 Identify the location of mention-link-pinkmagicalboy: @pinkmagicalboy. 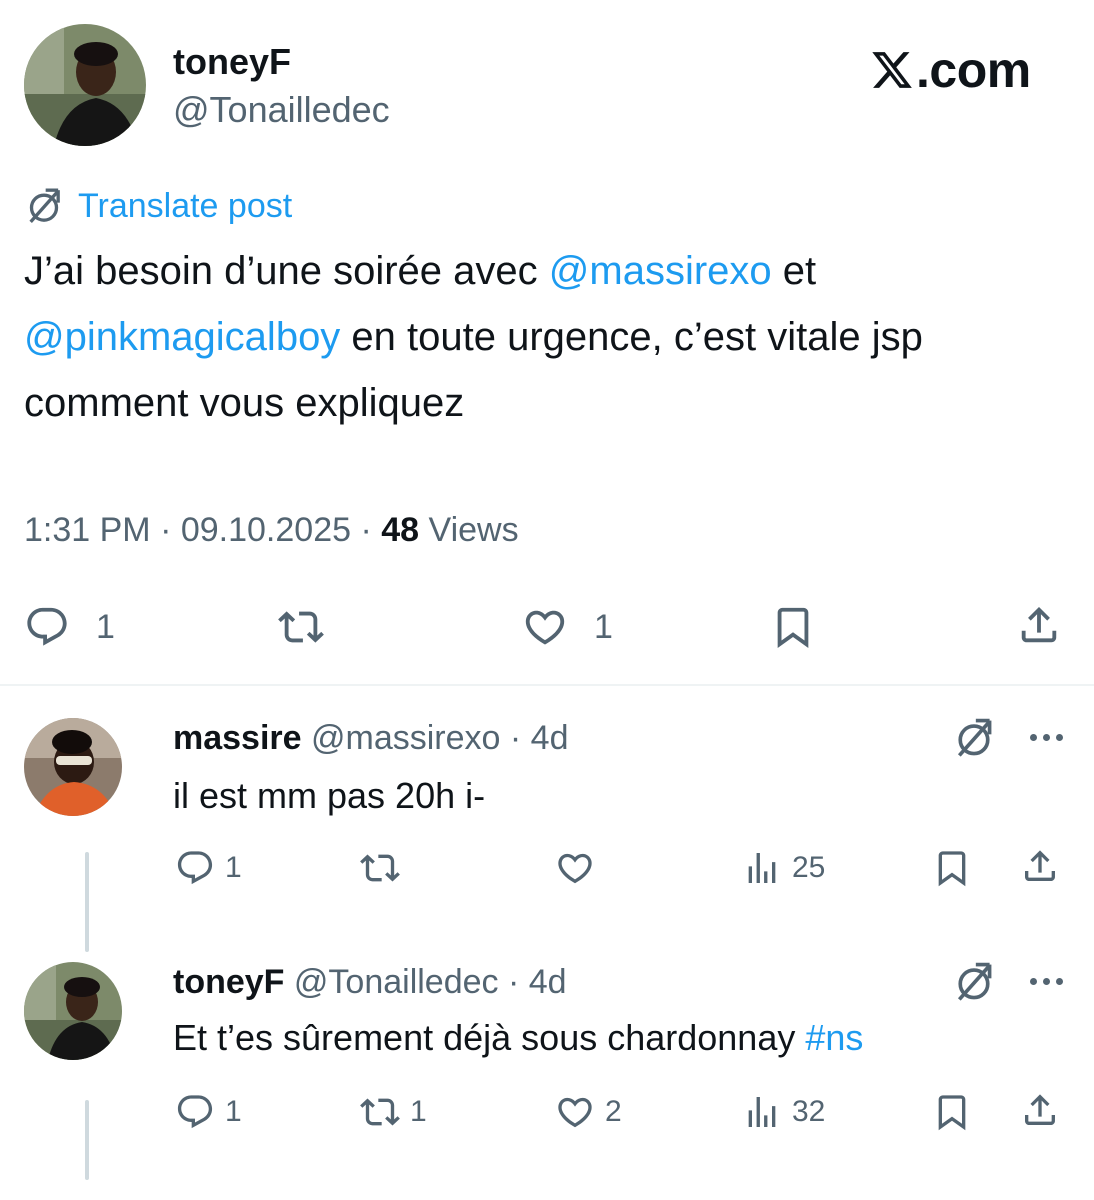
(182, 337).